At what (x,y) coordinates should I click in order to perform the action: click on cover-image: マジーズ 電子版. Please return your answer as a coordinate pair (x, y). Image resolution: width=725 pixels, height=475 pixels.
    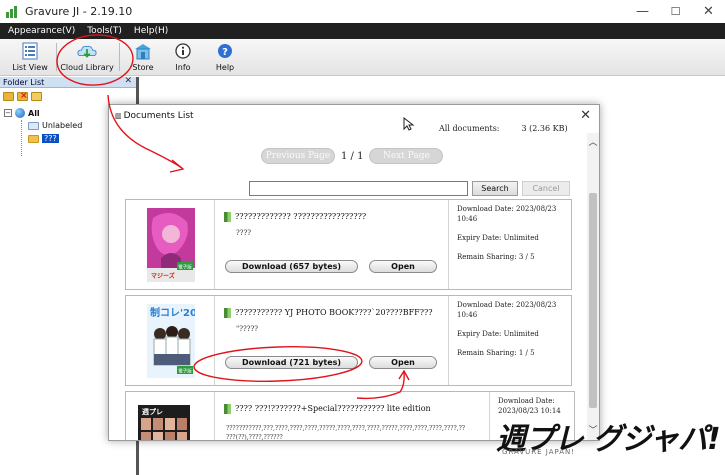
    Looking at the image, I should click on (171, 245).